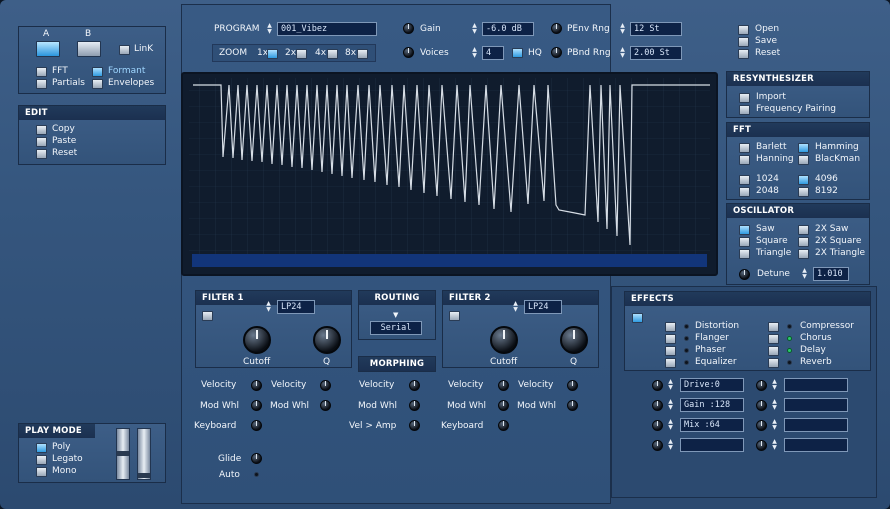 The width and height of the screenshot is (890, 509). Describe the element at coordinates (454, 316) in the screenshot. I see `filter2-enable-checkbox` at that location.